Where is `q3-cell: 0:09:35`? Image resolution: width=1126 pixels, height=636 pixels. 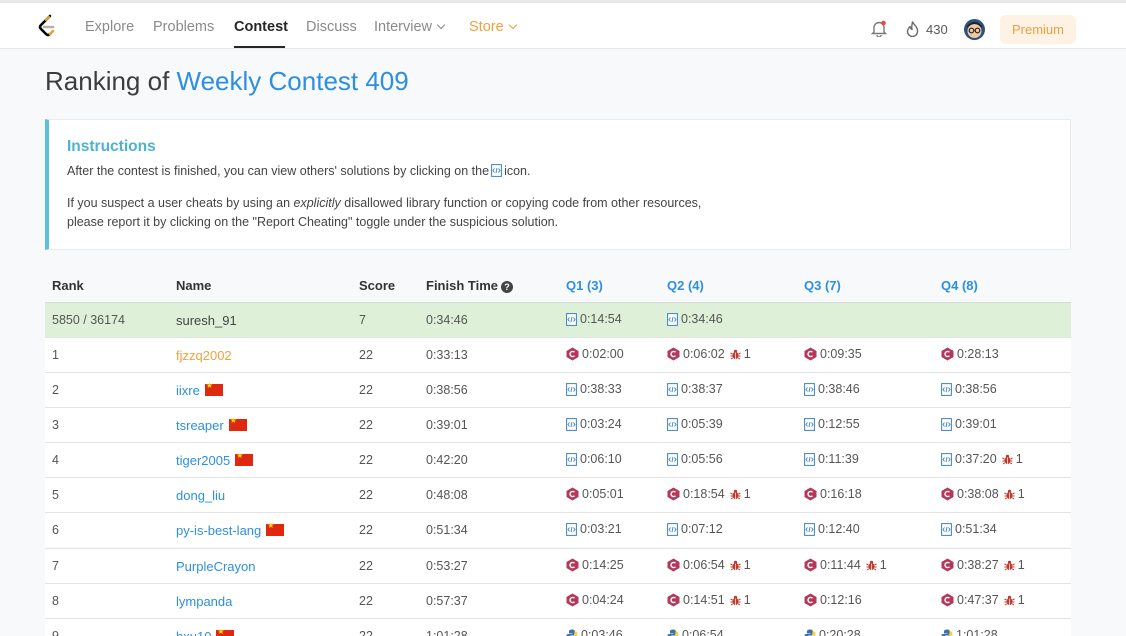
q3-cell: 0:09:35 is located at coordinates (833, 354).